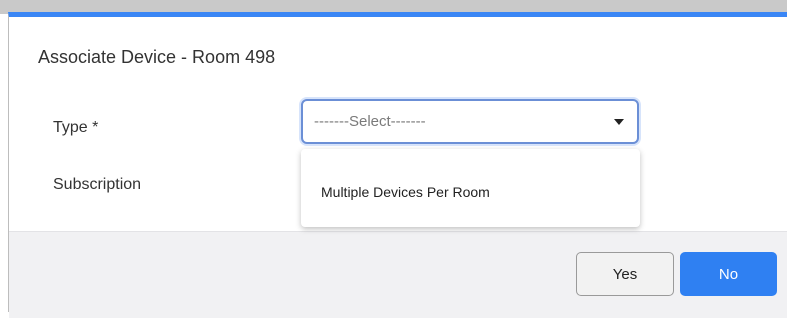 The height and width of the screenshot is (318, 787). What do you see at coordinates (157, 57) in the screenshot?
I see `dialog-title: Associate Device - Room 498` at bounding box center [157, 57].